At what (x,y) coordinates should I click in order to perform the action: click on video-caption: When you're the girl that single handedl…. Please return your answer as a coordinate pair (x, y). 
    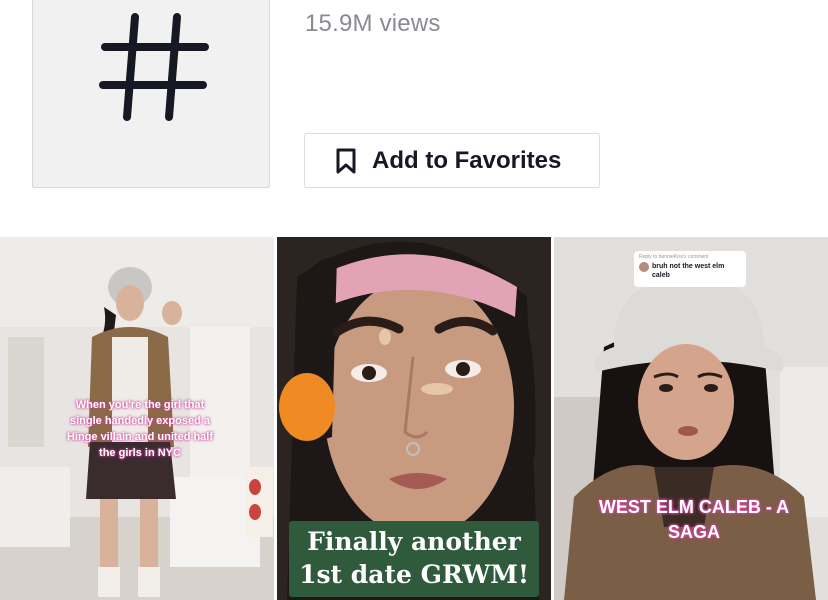
    Looking at the image, I should click on (140, 429).